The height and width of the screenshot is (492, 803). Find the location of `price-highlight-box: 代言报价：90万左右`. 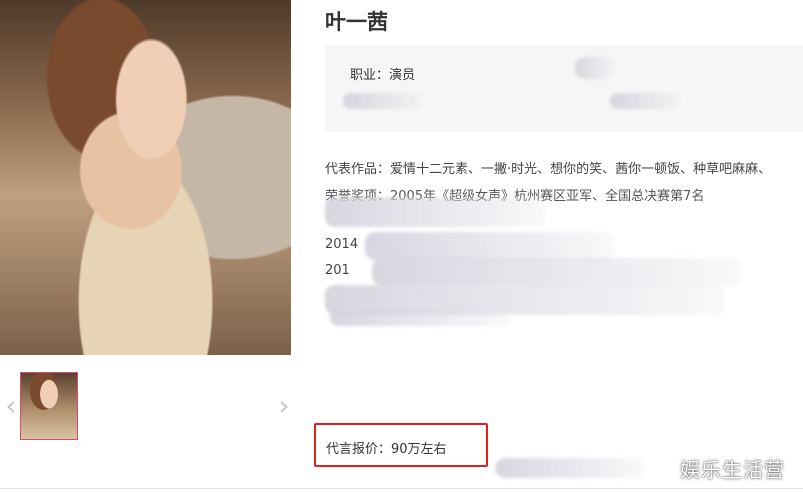

price-highlight-box: 代言报价：90万左右 is located at coordinates (401, 445).